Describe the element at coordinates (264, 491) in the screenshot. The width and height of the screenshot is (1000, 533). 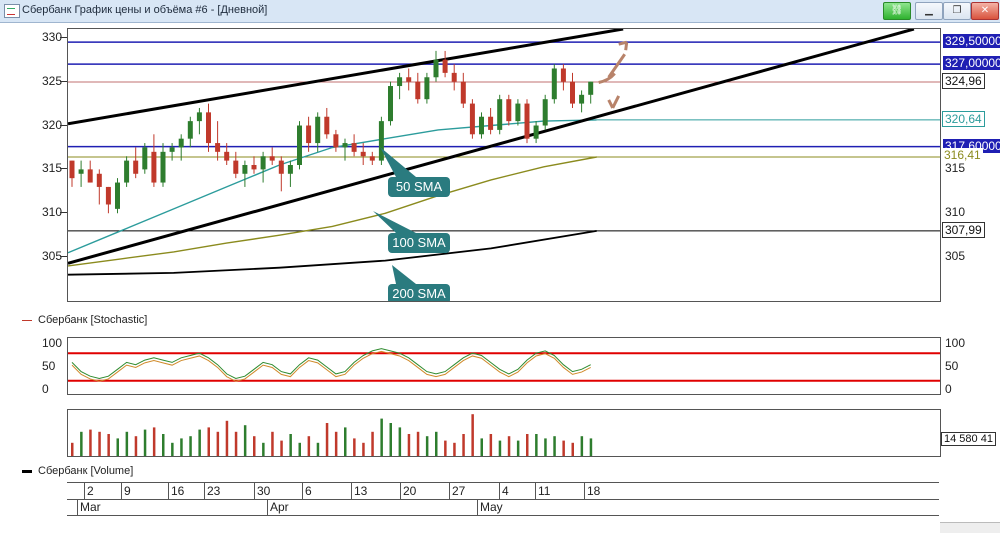
I see `date-label: 30` at that location.